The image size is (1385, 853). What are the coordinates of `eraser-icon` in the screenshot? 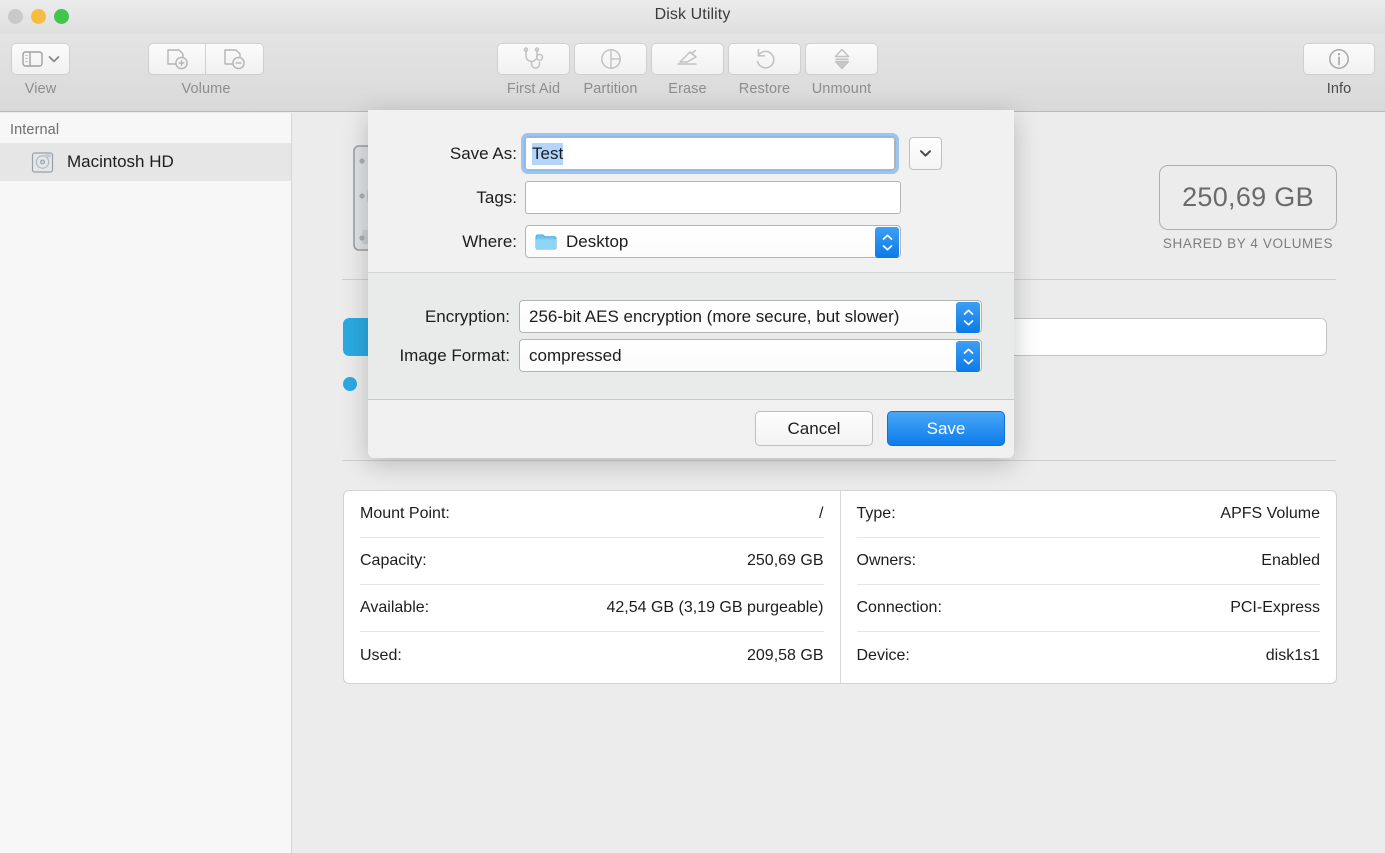 It's located at (688, 59).